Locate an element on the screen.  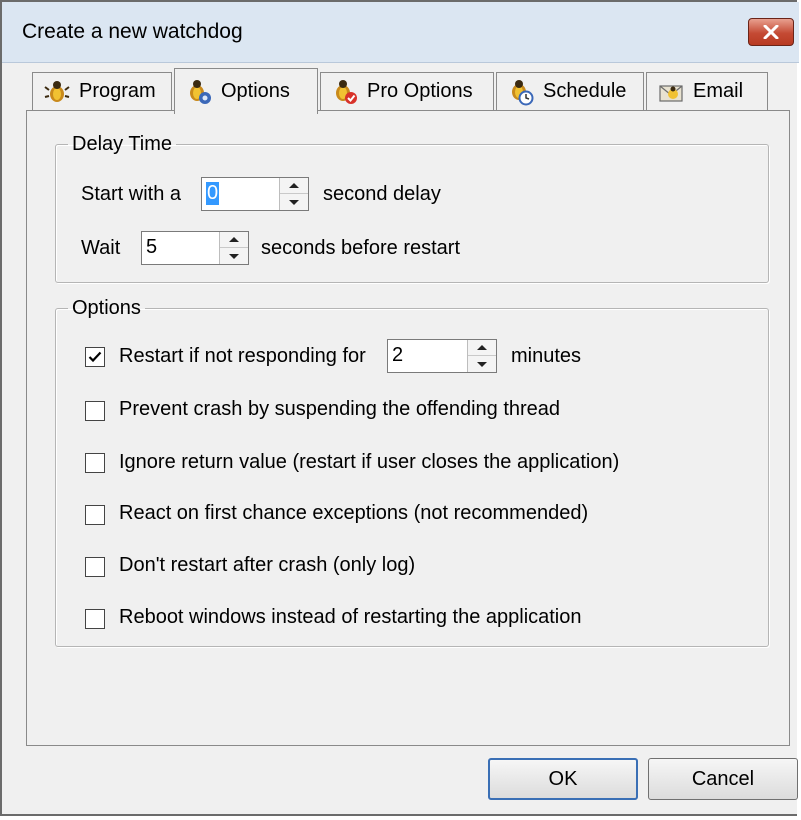
cancel-button-label: Cancel is located at coordinates (723, 778).